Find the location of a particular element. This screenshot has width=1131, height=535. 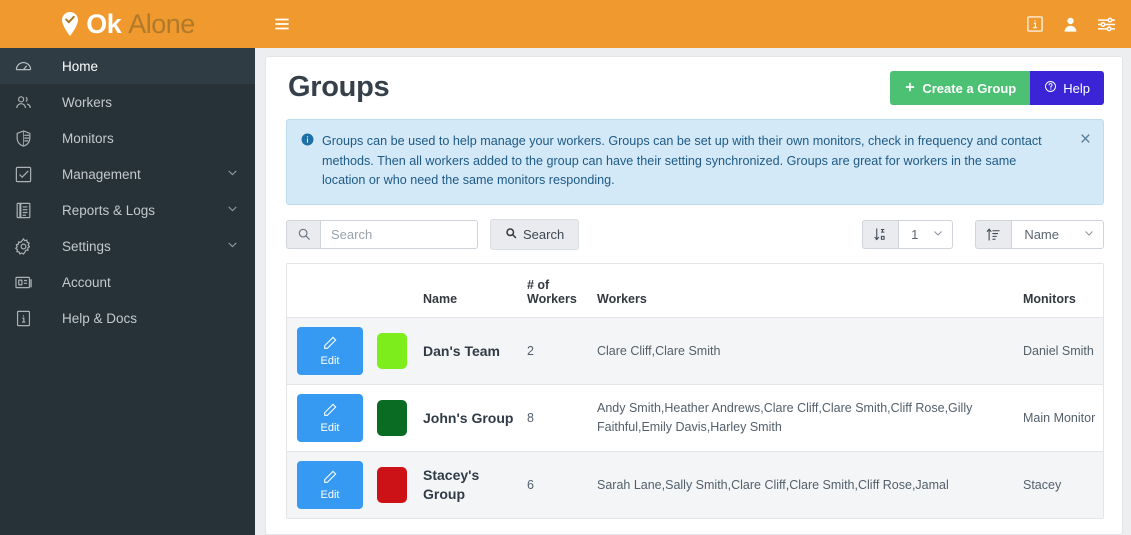

toolbar-left: Search is located at coordinates (433, 234).